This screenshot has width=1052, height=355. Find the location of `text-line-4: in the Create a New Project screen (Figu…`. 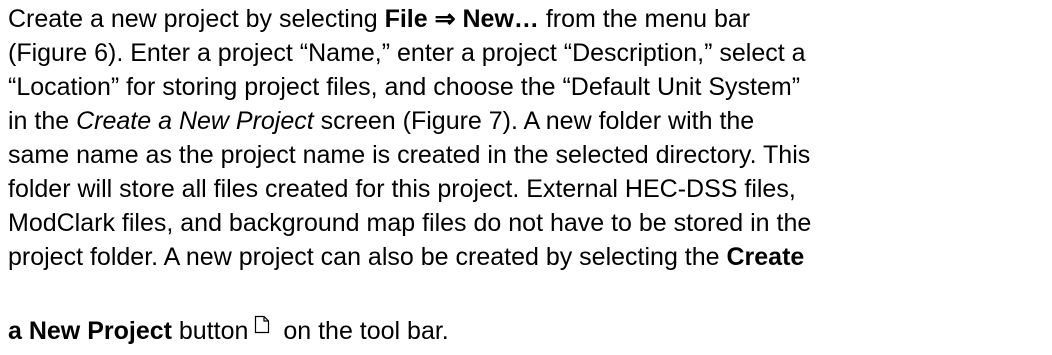

text-line-4: in the Create a New Project screen (Figu… is located at coordinates (381, 121).